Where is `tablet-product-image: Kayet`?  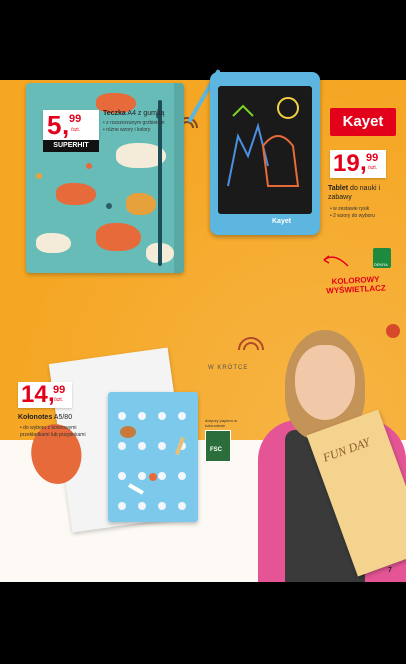 tablet-product-image: Kayet is located at coordinates (265, 153).